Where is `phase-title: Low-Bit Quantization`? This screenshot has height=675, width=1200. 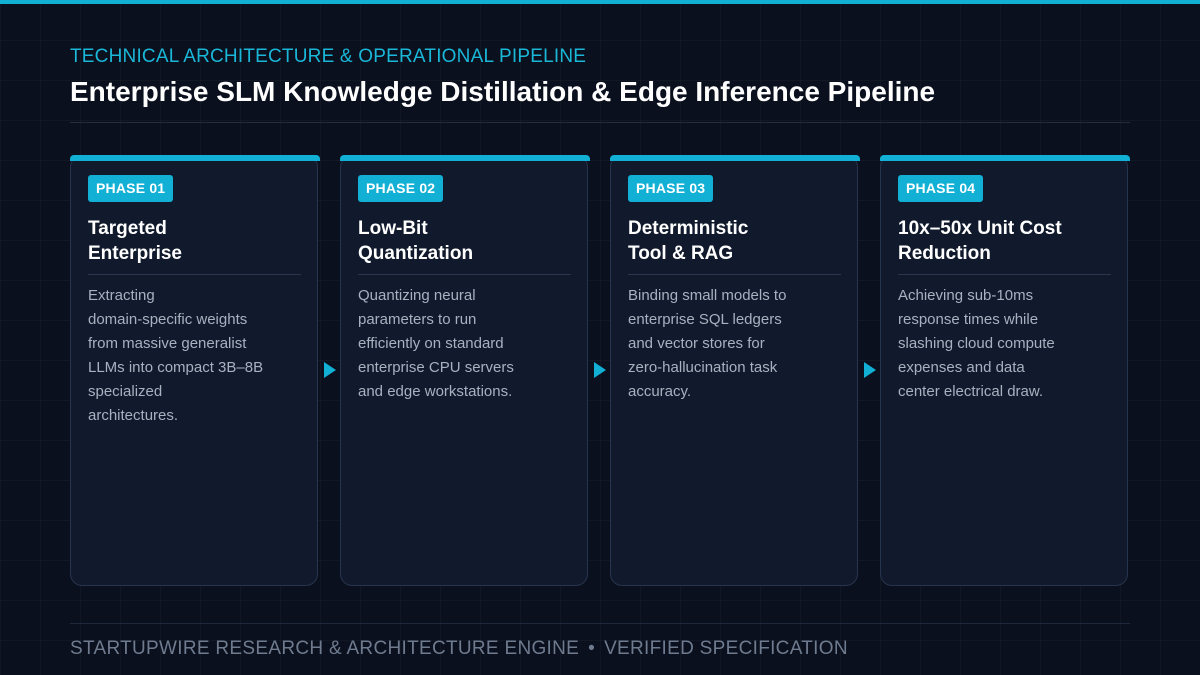
phase-title: Low-Bit Quantization is located at coordinates (416, 241).